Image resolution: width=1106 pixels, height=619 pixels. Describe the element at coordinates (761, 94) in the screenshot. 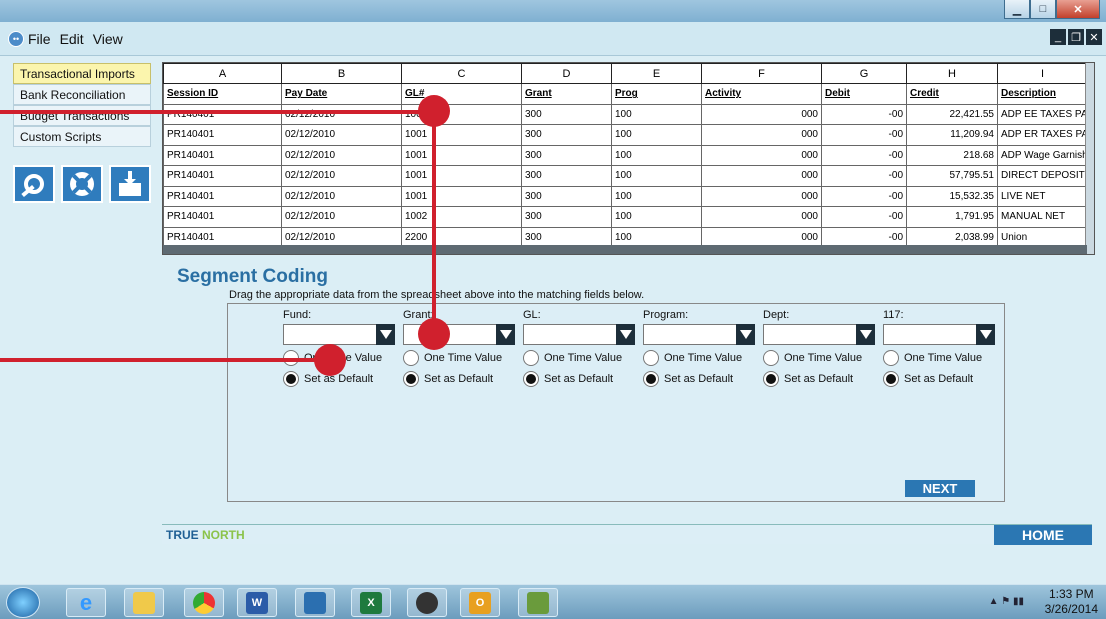

I see `field-header-cell: Activity` at that location.